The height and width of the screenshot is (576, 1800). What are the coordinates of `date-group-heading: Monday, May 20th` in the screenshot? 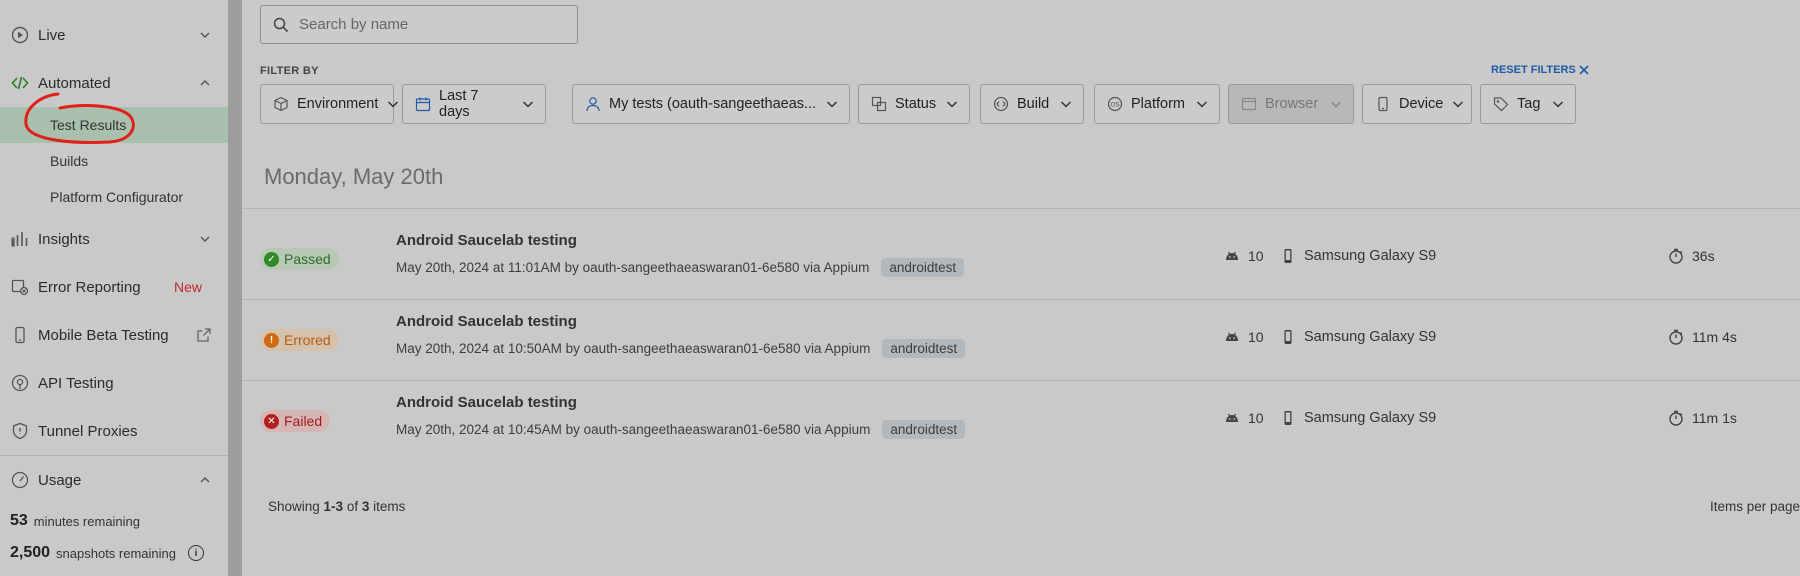 It's located at (354, 176).